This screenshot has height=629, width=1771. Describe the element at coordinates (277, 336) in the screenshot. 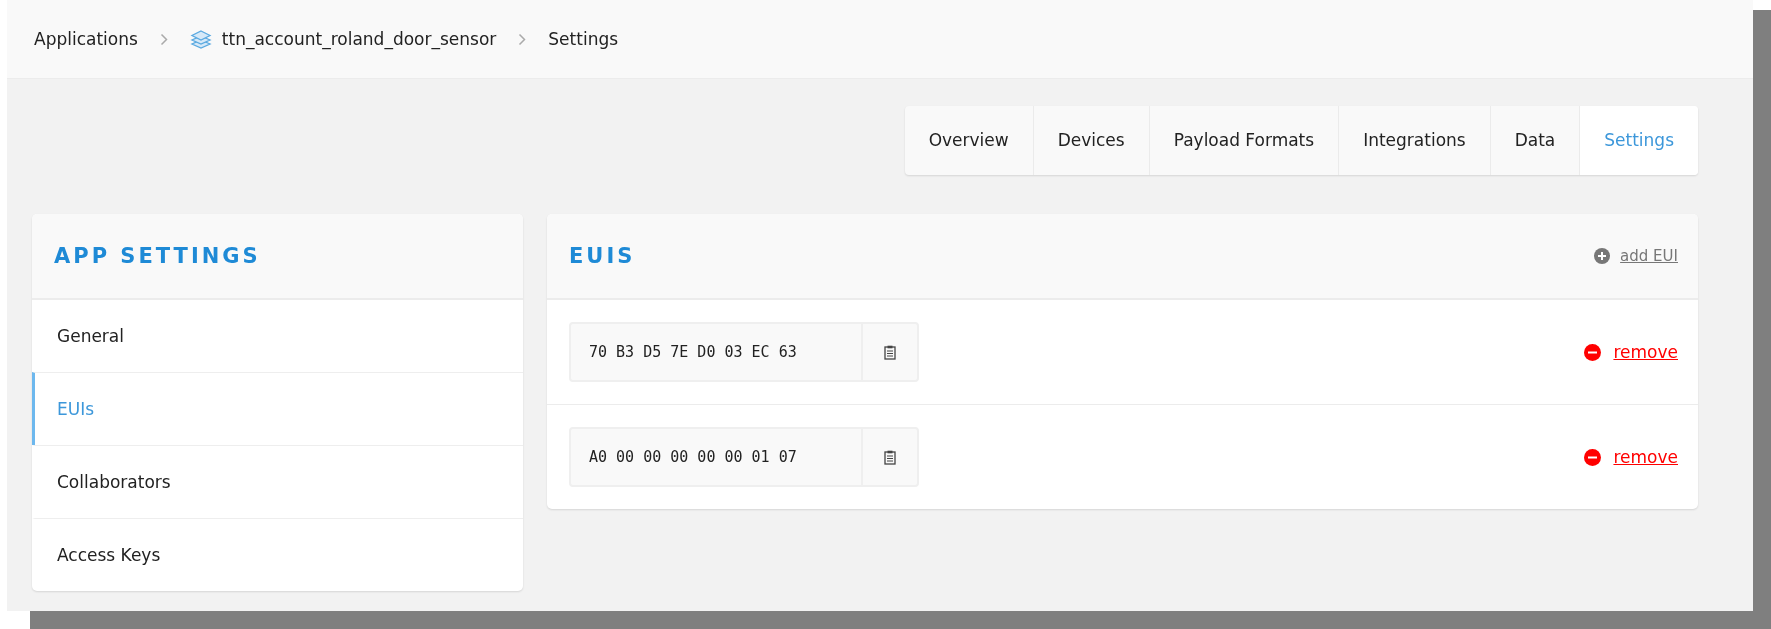

I see `sidebar-item: General` at that location.